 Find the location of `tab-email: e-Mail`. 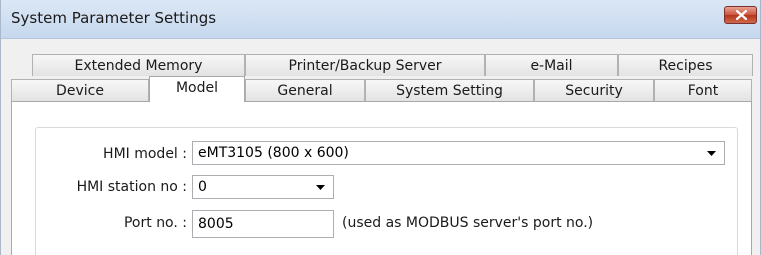

tab-email: e-Mail is located at coordinates (551, 65).